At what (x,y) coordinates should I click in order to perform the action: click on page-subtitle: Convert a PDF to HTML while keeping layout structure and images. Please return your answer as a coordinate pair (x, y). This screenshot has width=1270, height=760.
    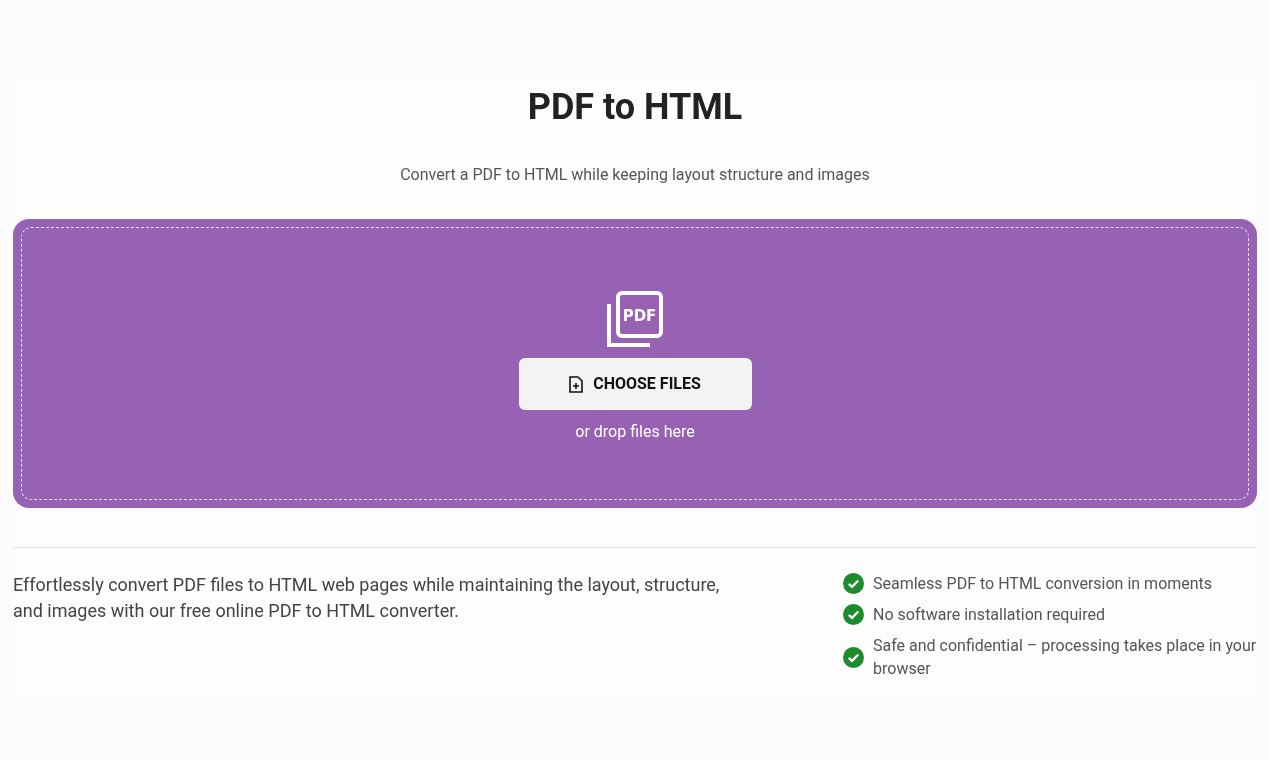
    Looking at the image, I should click on (635, 175).